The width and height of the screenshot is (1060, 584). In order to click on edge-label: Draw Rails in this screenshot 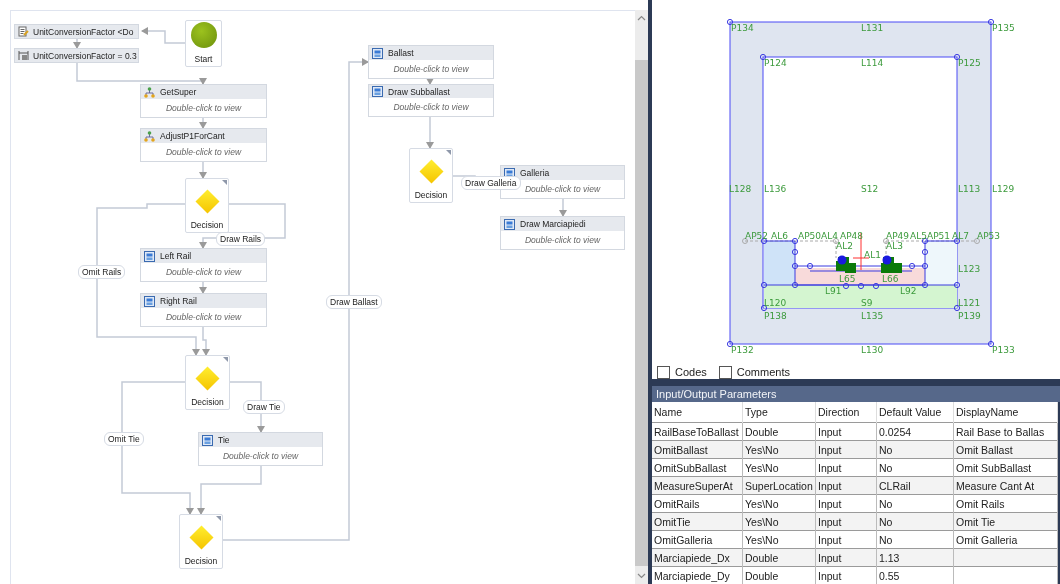, I will do `click(241, 239)`.